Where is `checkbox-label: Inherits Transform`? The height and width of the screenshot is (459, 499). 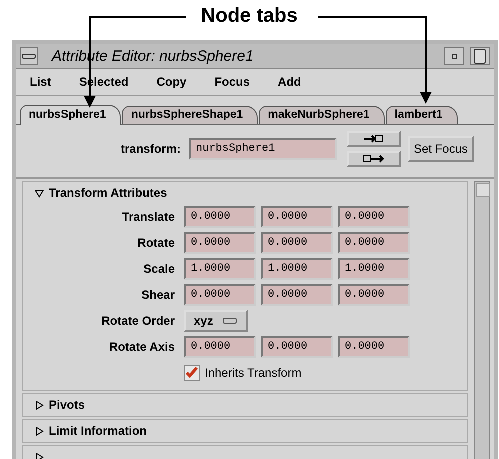
checkbox-label: Inherits Transform is located at coordinates (253, 373).